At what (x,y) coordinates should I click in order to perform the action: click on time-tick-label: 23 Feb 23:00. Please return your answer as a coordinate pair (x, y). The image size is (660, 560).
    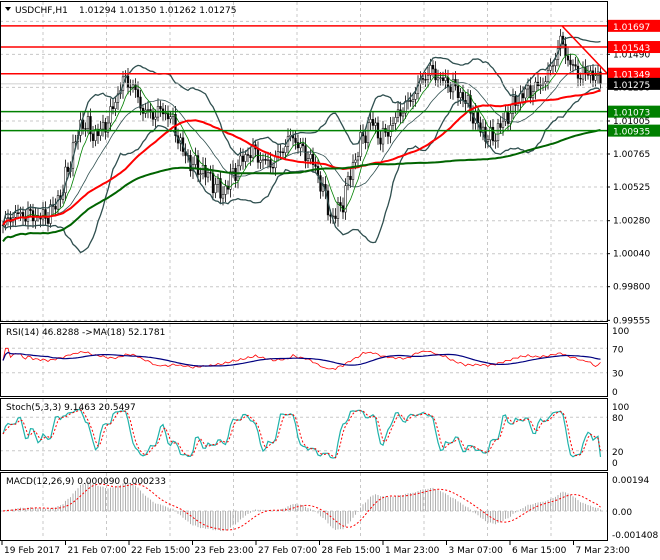
    Looking at the image, I should click on (224, 551).